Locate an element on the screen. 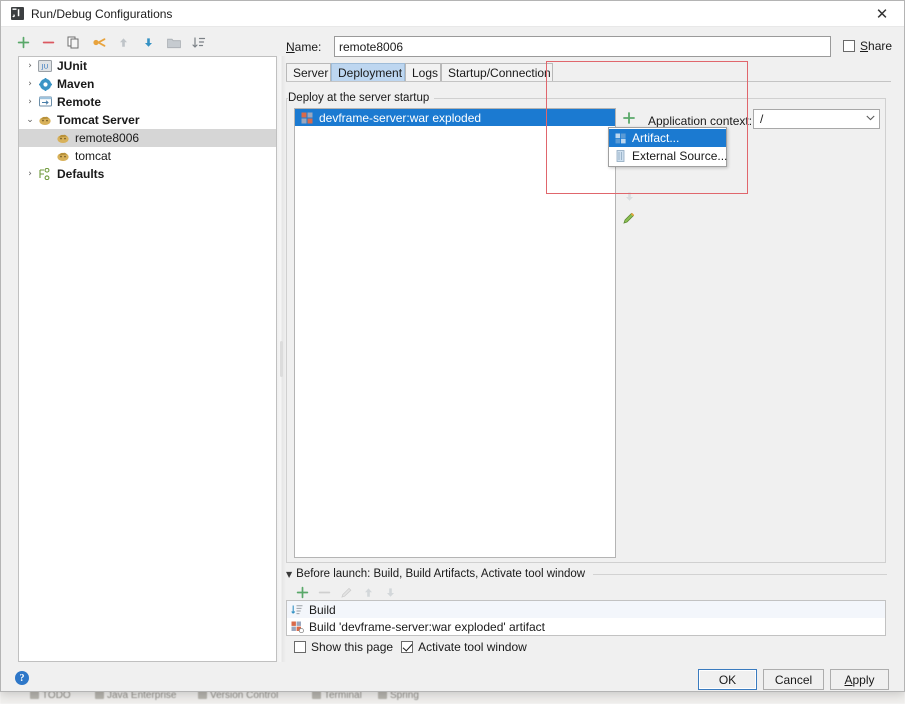 The width and height of the screenshot is (905, 704). show-this-page-checkbox: Show this page is located at coordinates (343, 647).